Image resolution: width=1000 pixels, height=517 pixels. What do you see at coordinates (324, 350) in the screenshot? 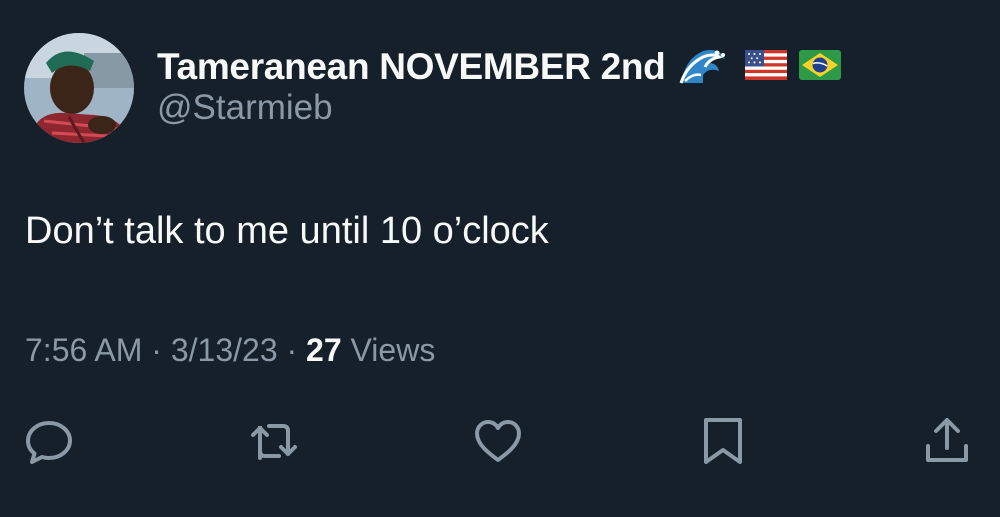
I see `views-count: 27` at bounding box center [324, 350].